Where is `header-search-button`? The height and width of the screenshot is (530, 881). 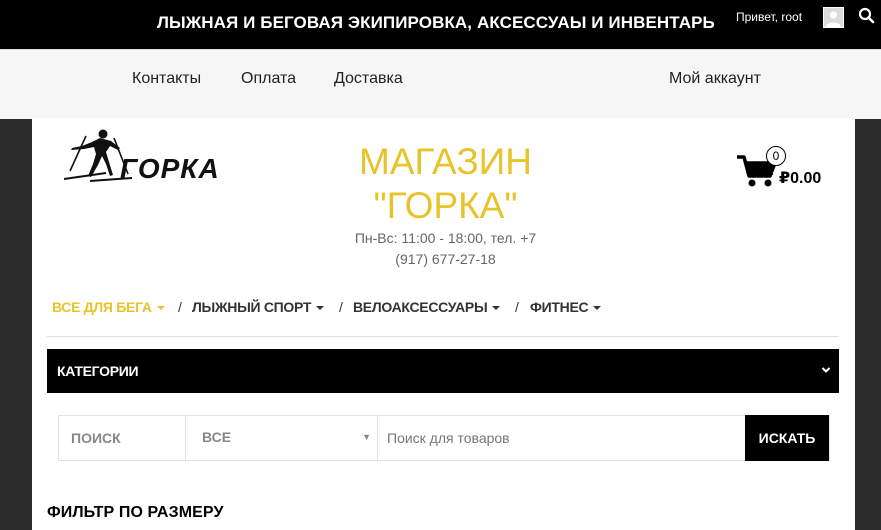
header-search-button is located at coordinates (867, 16).